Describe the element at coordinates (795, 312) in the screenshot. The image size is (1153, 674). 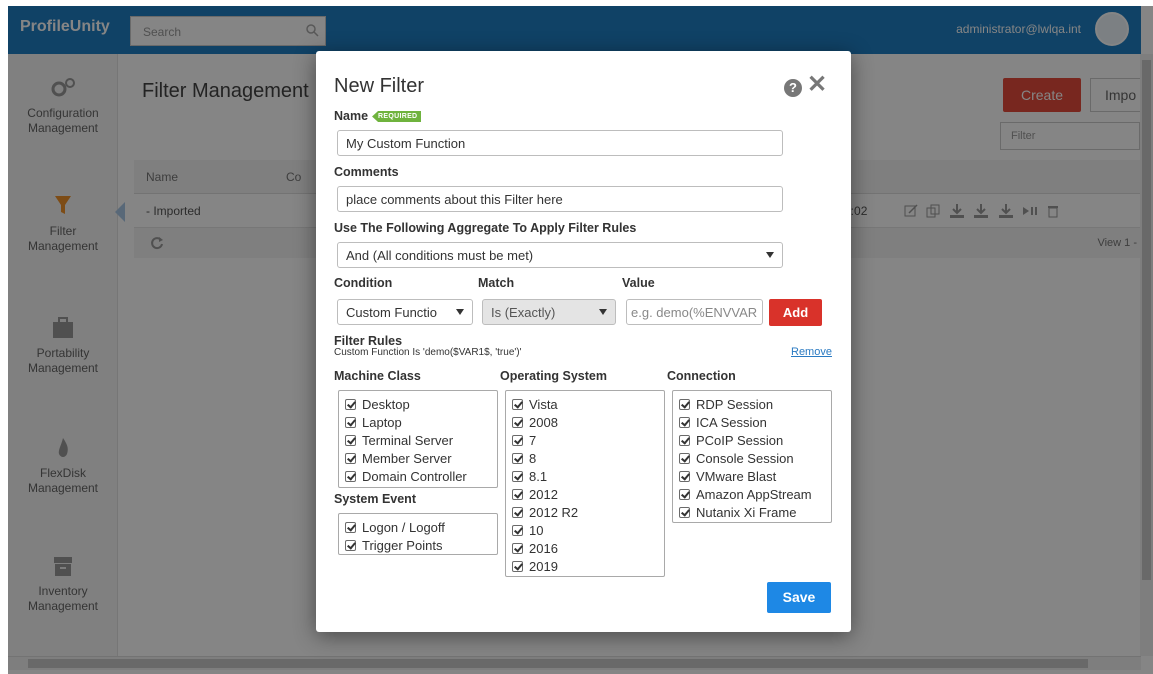
I see `add-button: Add` at that location.